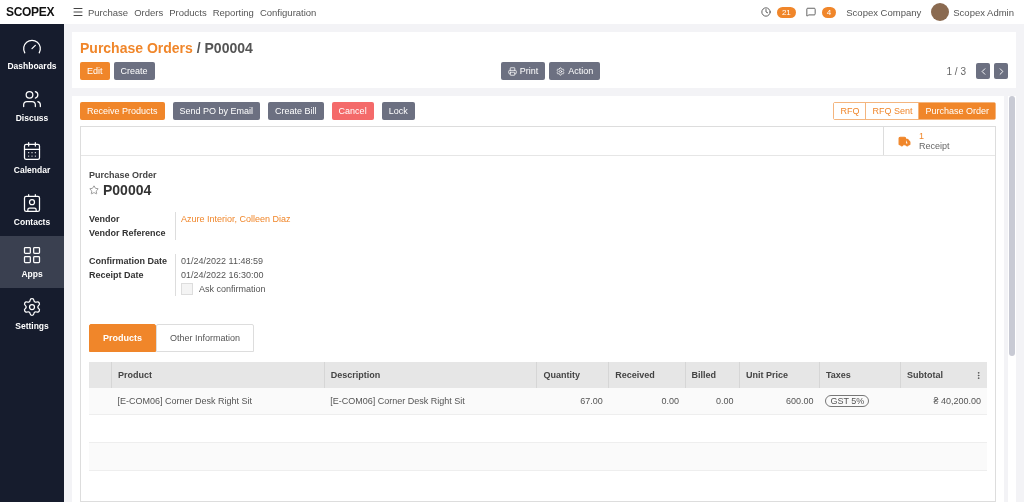  I want to click on tab: Other Information, so click(205, 338).